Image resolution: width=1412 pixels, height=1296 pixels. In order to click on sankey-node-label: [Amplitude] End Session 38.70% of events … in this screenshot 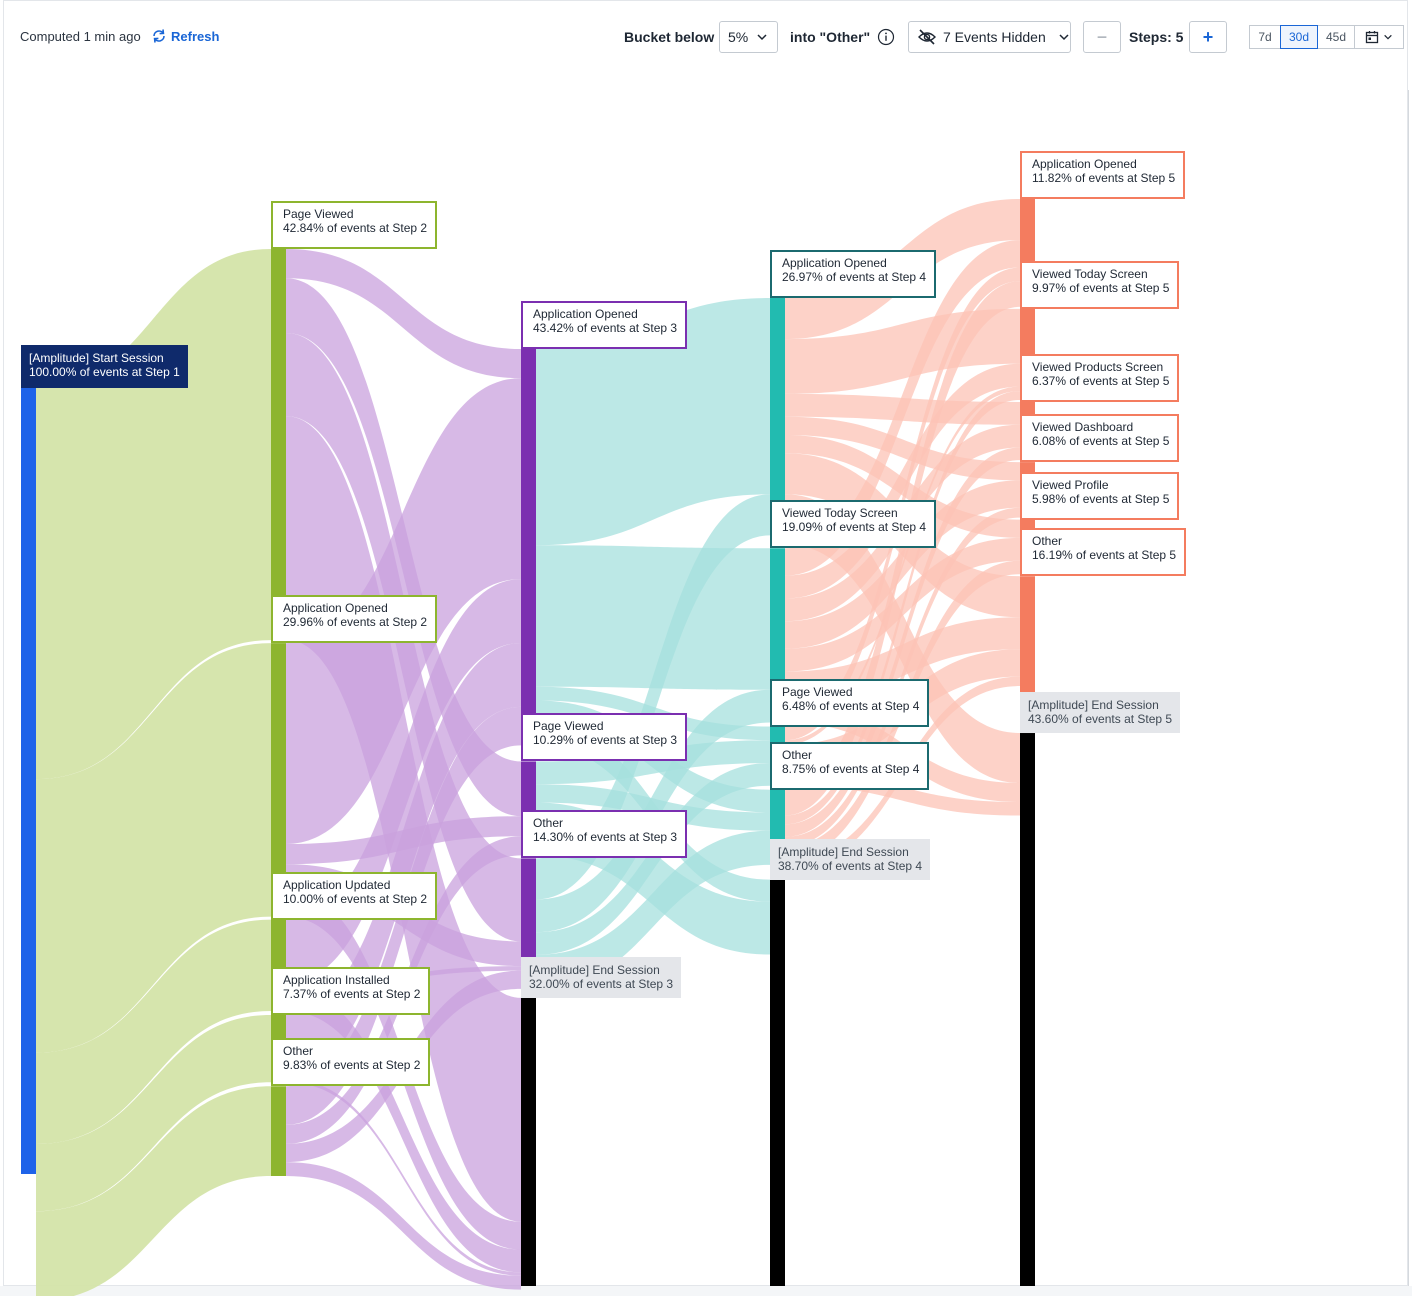, I will do `click(850, 859)`.